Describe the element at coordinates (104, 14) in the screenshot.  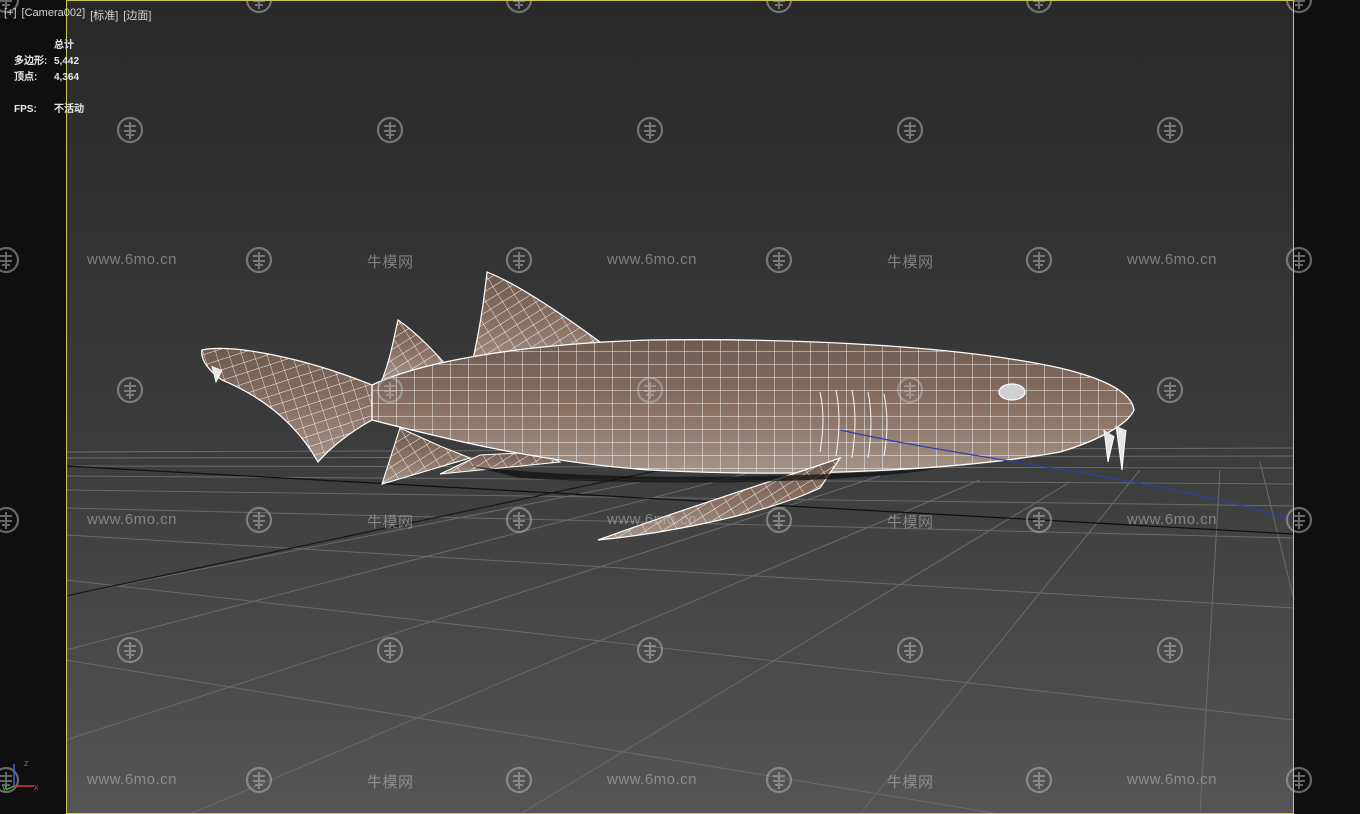
I see `viewport-shading-menu: [标准]` at that location.